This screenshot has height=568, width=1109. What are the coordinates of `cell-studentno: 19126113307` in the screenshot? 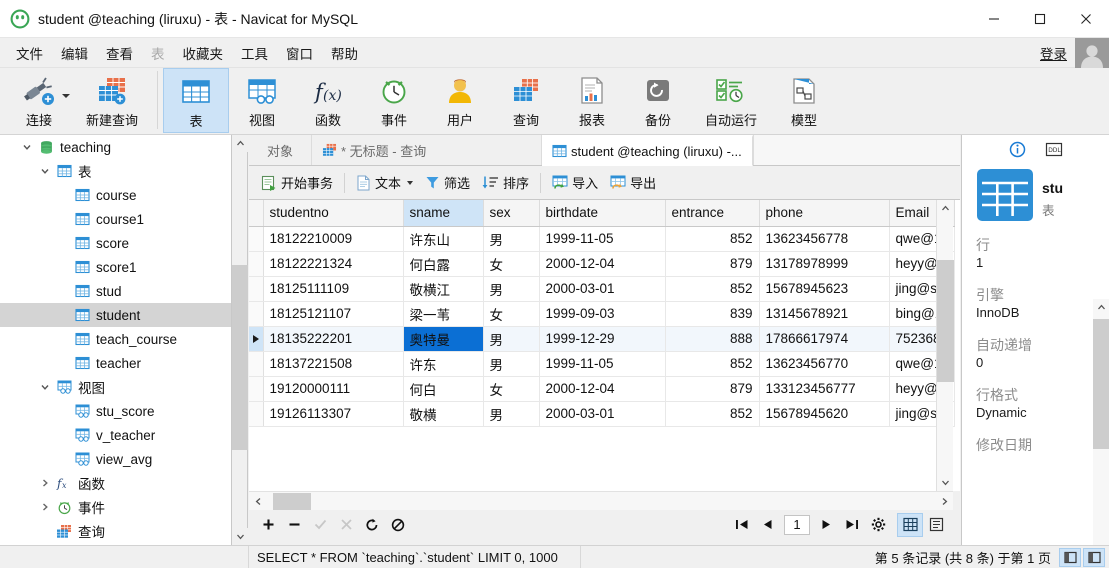 It's located at (333, 414).